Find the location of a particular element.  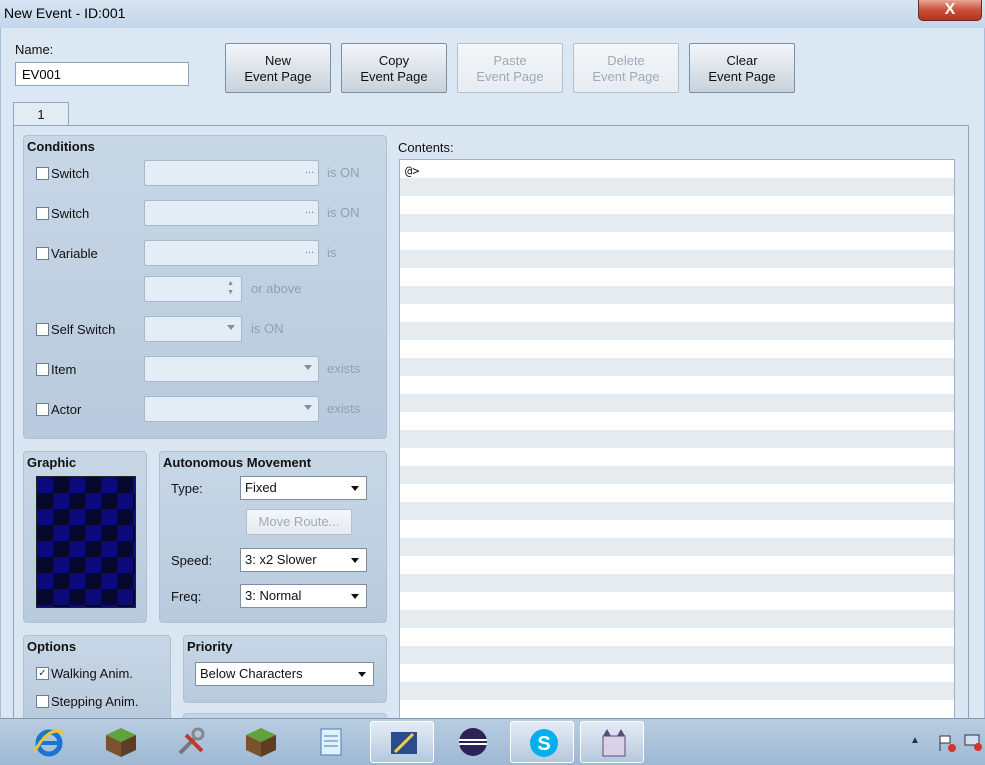

spin-down-icon: ▼ is located at coordinates (230, 292).